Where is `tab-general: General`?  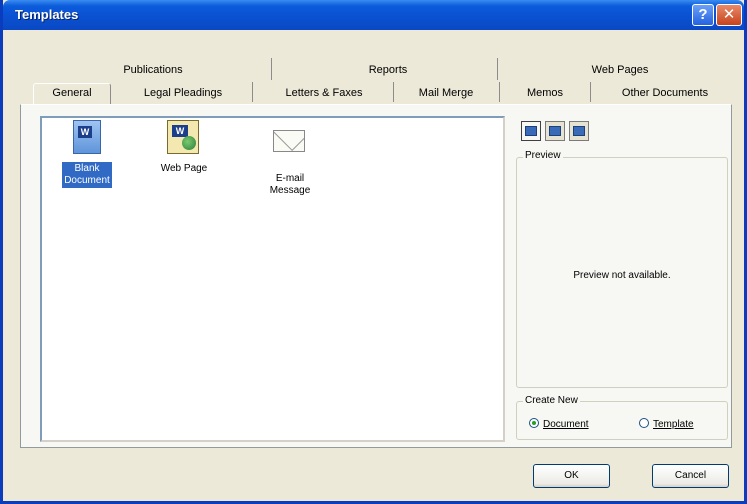
tab-general: General is located at coordinates (72, 94).